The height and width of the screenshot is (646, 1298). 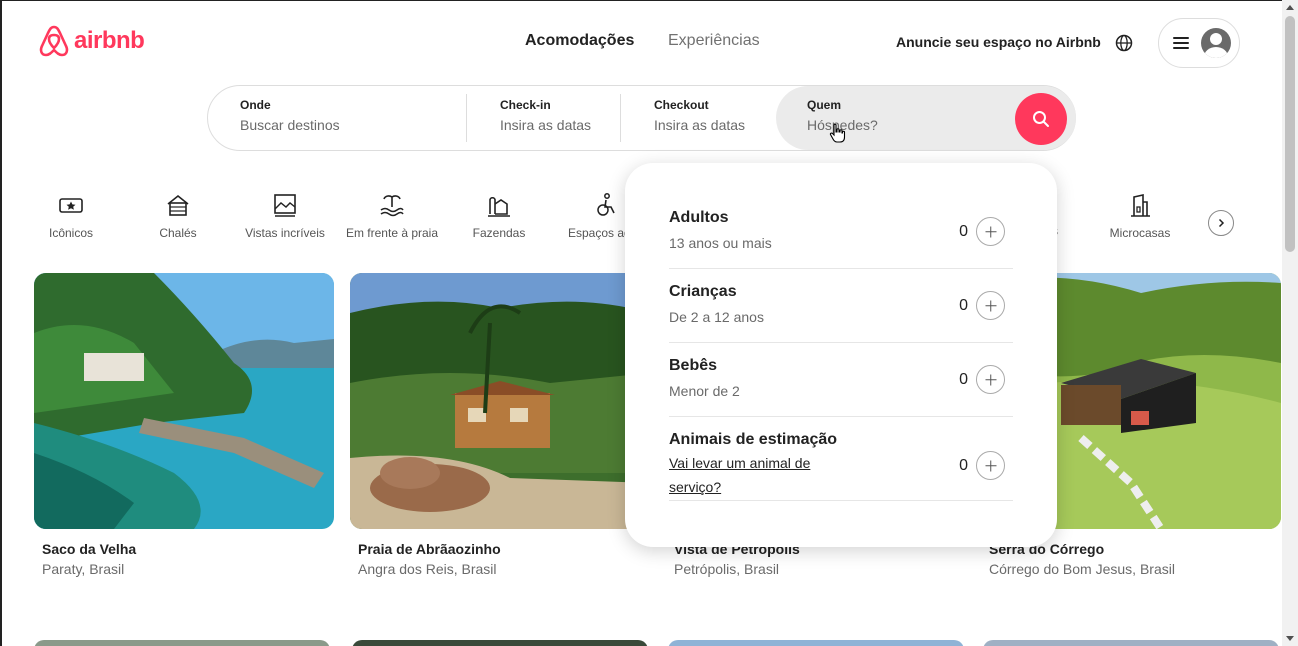 I want to click on tab-experiences: Experiências, so click(x=714, y=41).